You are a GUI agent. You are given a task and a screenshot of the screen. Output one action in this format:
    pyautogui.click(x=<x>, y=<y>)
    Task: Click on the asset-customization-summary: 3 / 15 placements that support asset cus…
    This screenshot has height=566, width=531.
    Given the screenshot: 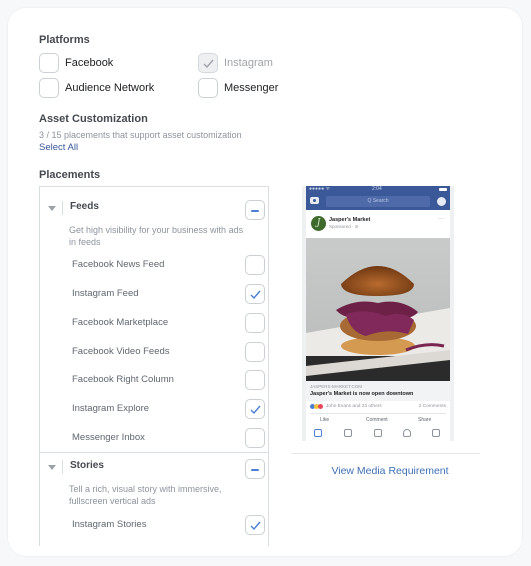 What is the action you would take?
    pyautogui.click(x=140, y=135)
    